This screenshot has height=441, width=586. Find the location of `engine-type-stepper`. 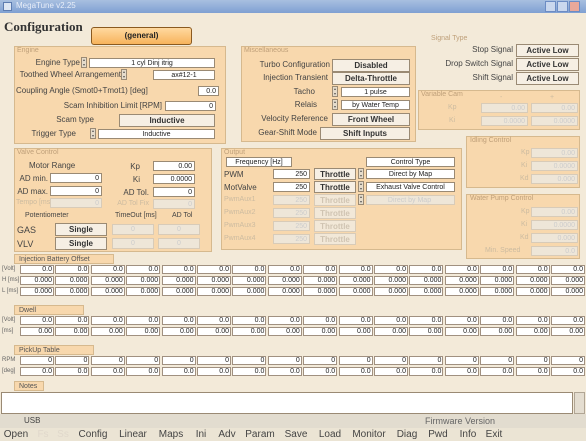

engine-type-stepper is located at coordinates (84, 62).